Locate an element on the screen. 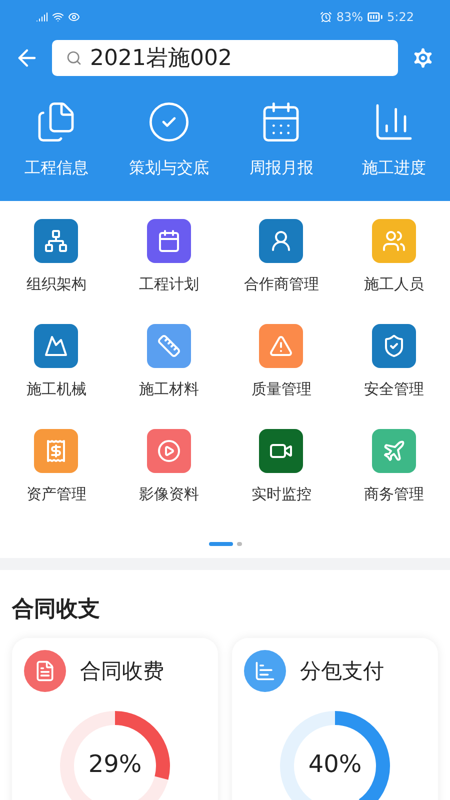 This screenshot has width=450, height=800. module-item: 施工机械 is located at coordinates (56, 361).